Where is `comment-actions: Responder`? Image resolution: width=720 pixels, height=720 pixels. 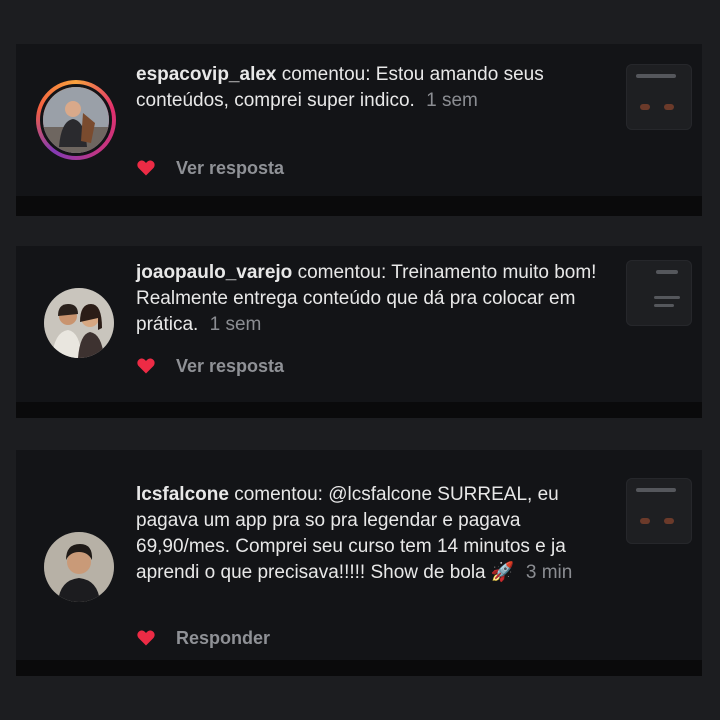 comment-actions: Responder is located at coordinates (203, 638).